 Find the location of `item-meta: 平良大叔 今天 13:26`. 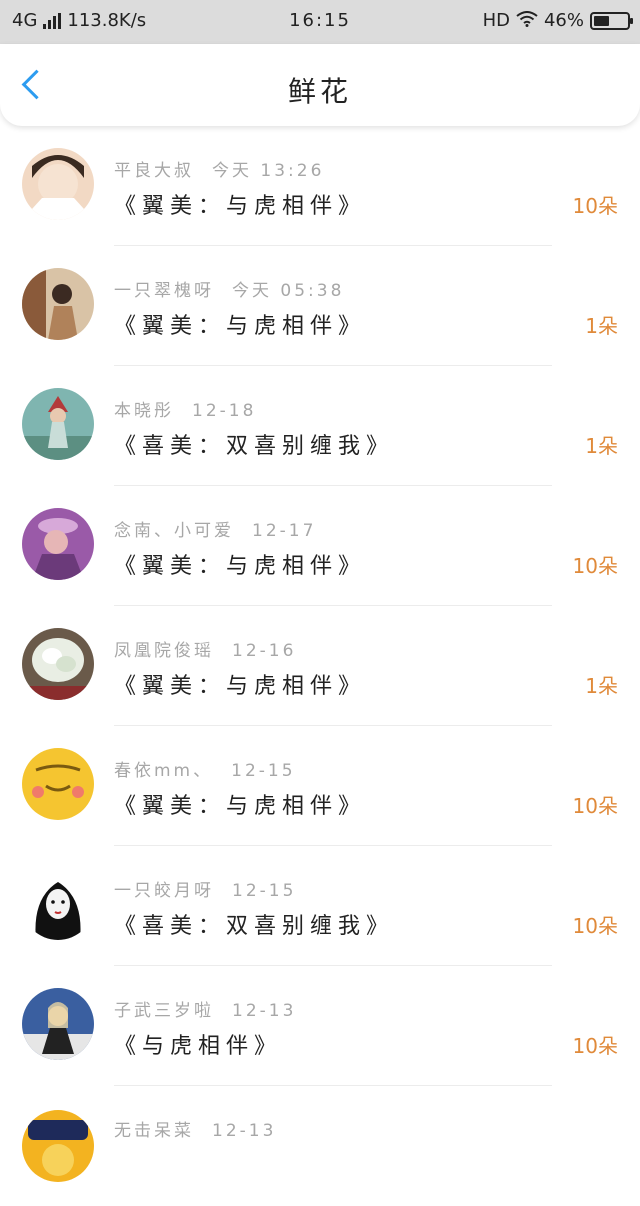

item-meta: 平良大叔 今天 13:26 is located at coordinates (219, 168).